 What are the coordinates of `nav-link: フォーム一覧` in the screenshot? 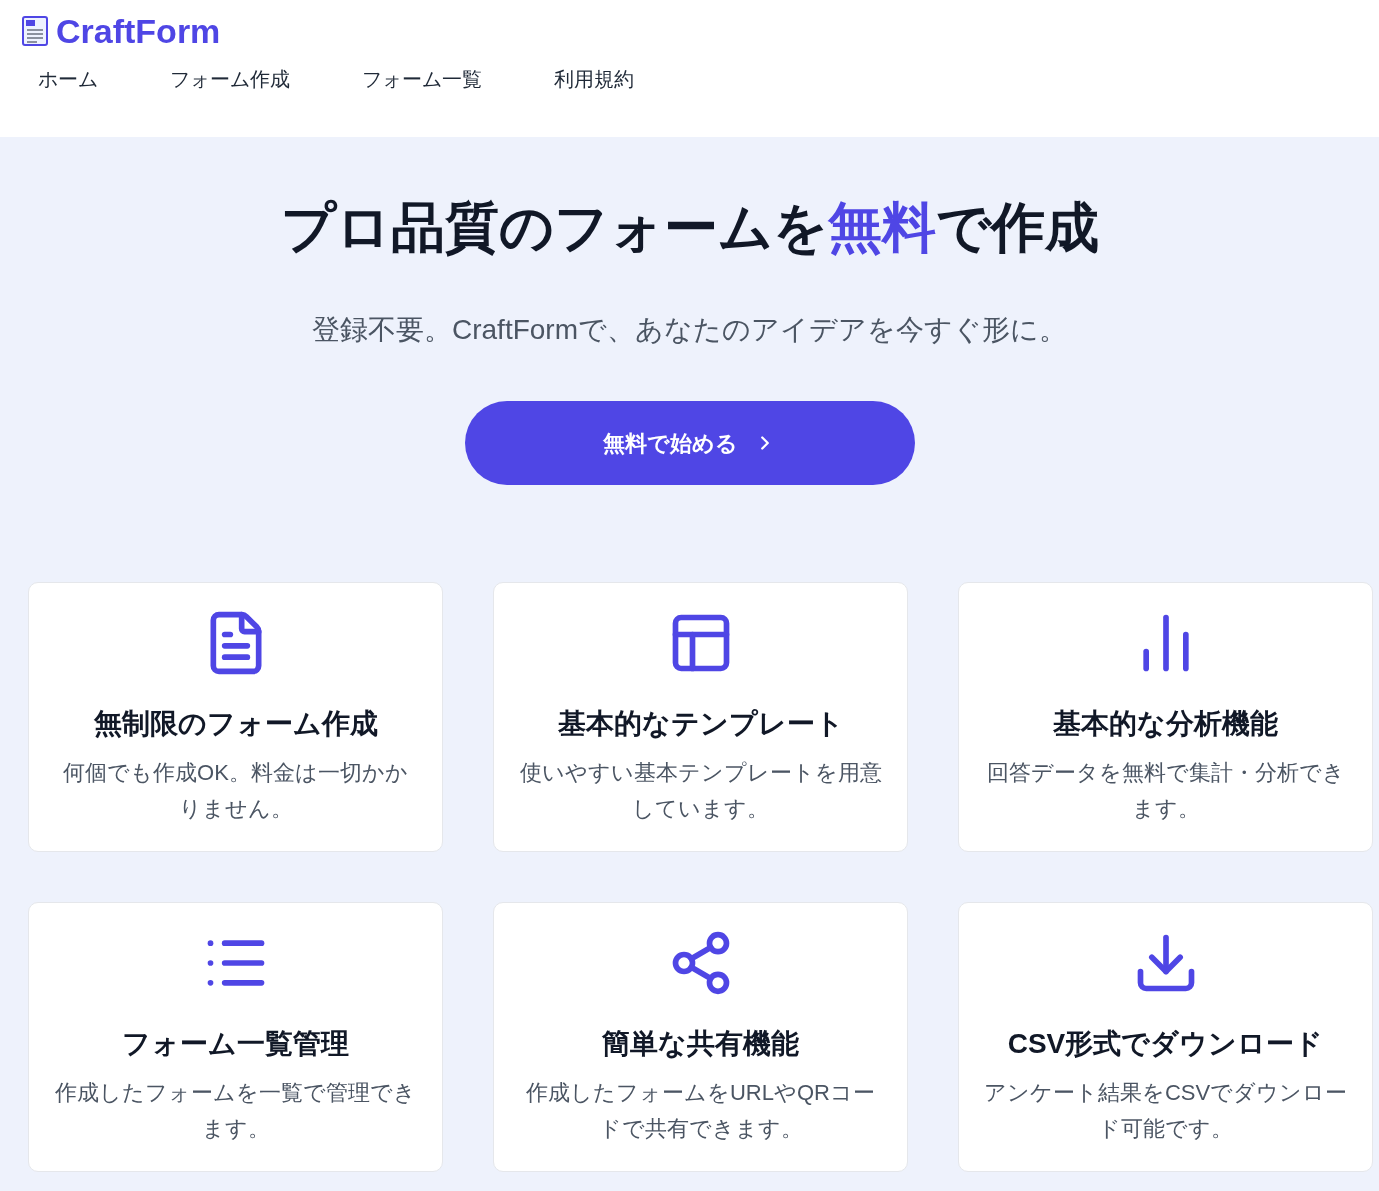 It's located at (422, 79).